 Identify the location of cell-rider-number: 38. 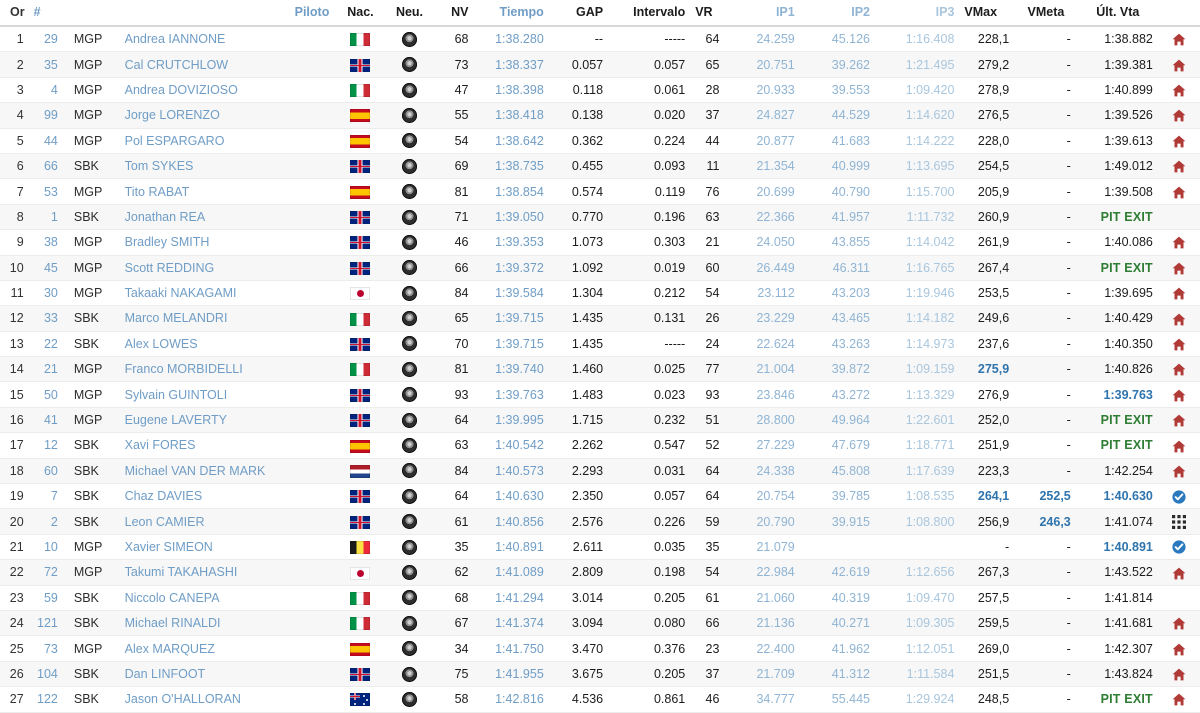
(46, 242).